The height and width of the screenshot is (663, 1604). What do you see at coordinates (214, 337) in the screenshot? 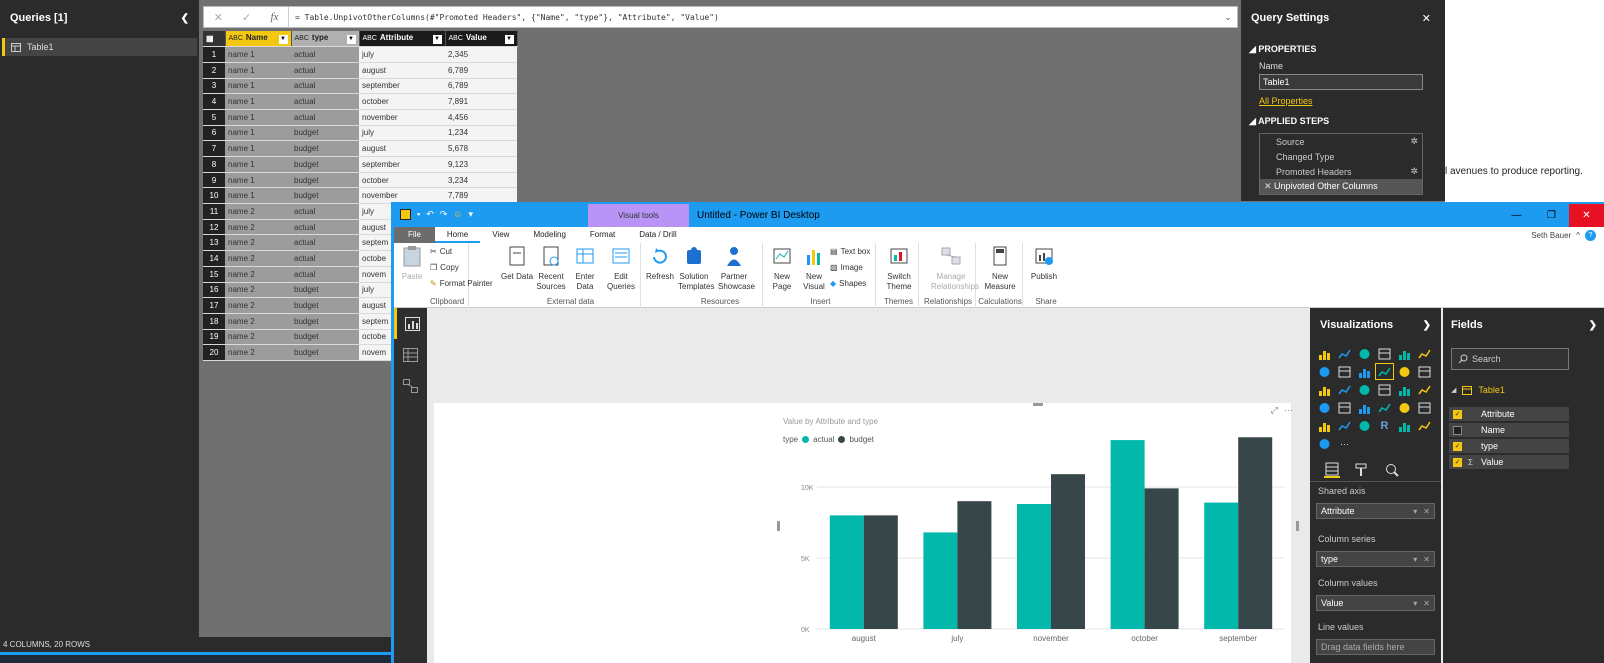
I see `row-number: 19` at bounding box center [214, 337].